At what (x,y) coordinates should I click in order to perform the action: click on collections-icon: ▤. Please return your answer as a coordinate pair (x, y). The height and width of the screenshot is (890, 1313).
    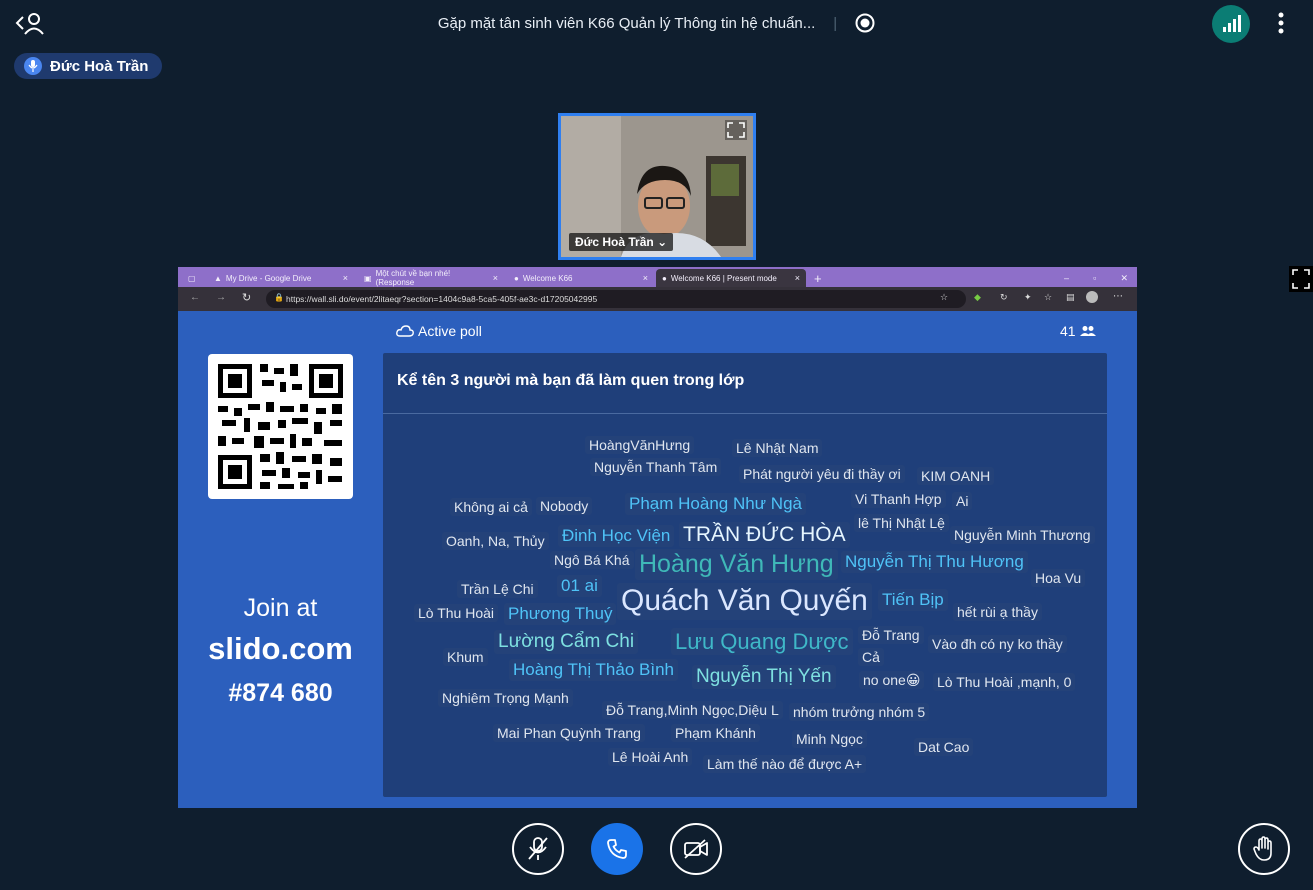
    Looking at the image, I should click on (1070, 297).